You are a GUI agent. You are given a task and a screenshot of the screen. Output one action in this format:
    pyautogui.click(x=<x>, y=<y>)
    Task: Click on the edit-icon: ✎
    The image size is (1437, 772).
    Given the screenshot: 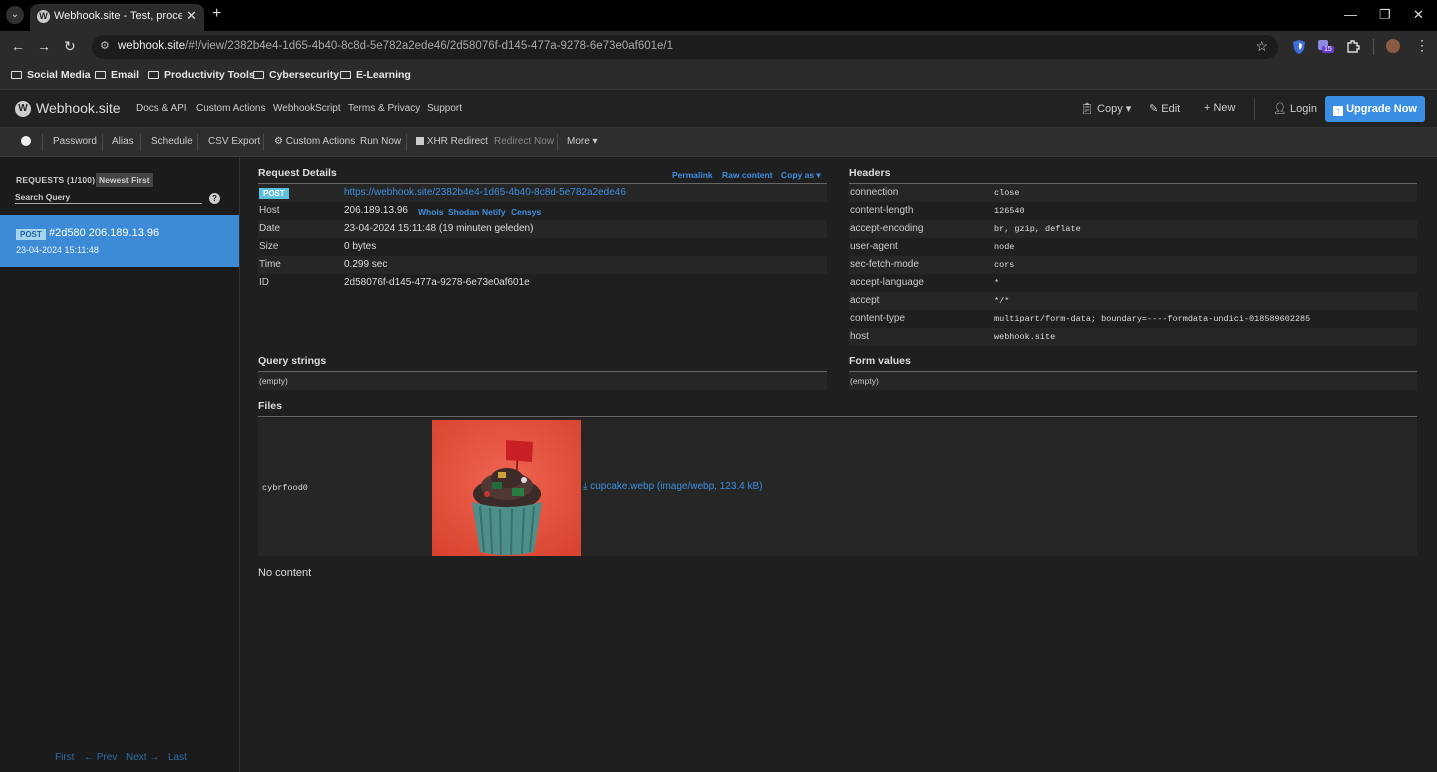 What is the action you would take?
    pyautogui.click(x=1154, y=109)
    